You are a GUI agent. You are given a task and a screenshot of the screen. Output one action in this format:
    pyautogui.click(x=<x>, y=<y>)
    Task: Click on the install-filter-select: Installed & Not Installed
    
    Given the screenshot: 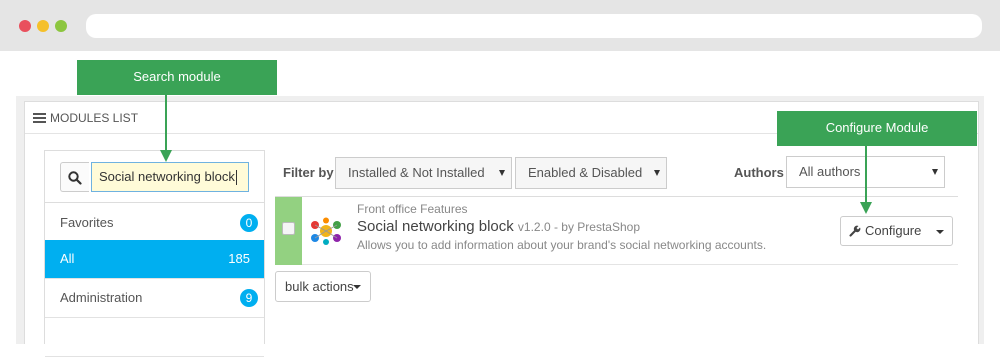 What is the action you would take?
    pyautogui.click(x=423, y=173)
    